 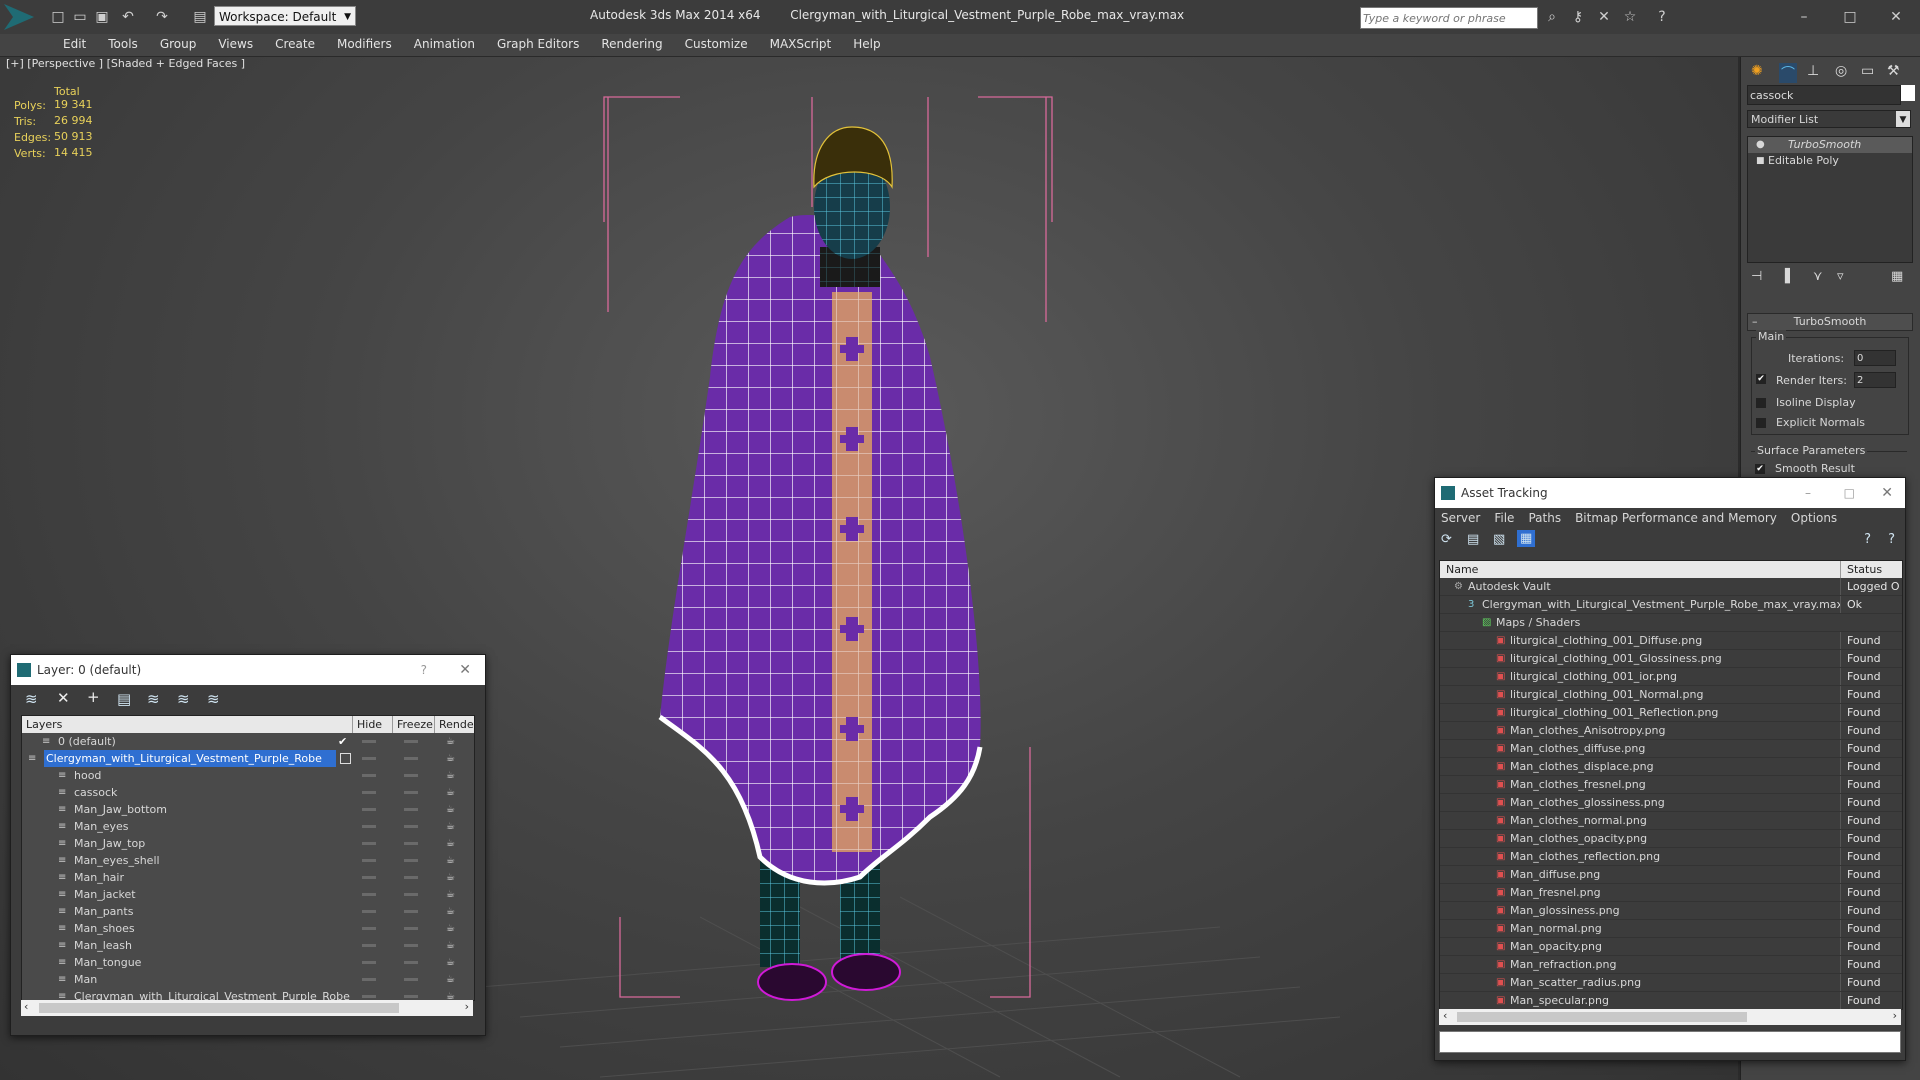 I want to click on show-end-result-icon: ▌, so click(x=1790, y=276).